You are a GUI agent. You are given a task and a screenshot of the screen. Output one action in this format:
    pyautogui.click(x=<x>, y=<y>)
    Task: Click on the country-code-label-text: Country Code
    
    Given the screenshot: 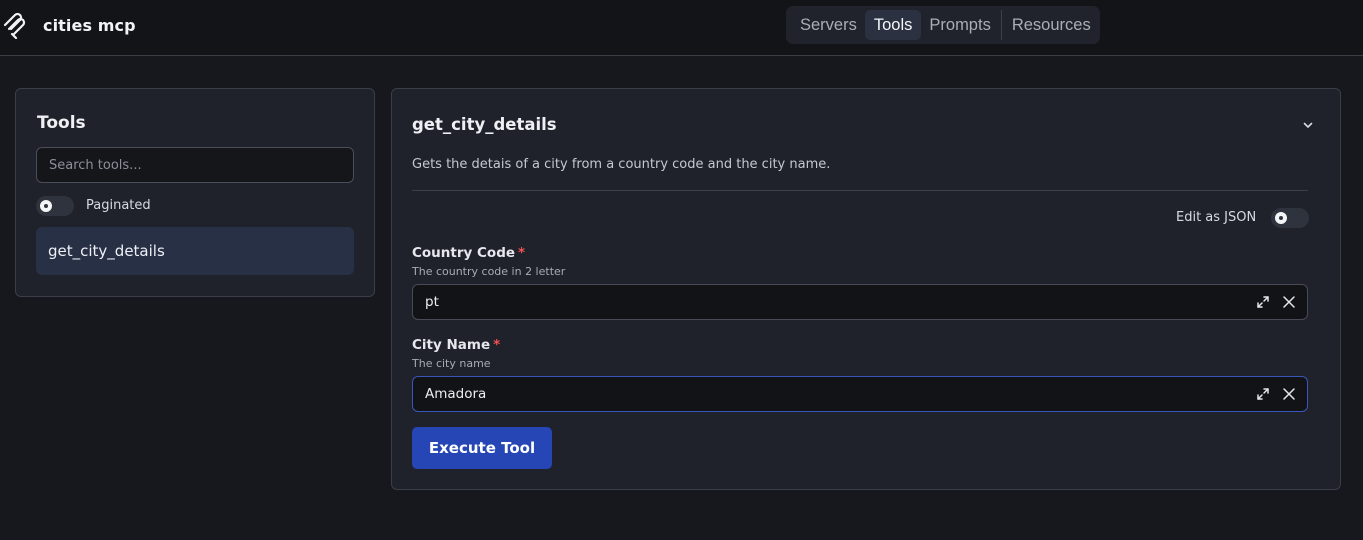 What is the action you would take?
    pyautogui.click(x=464, y=253)
    